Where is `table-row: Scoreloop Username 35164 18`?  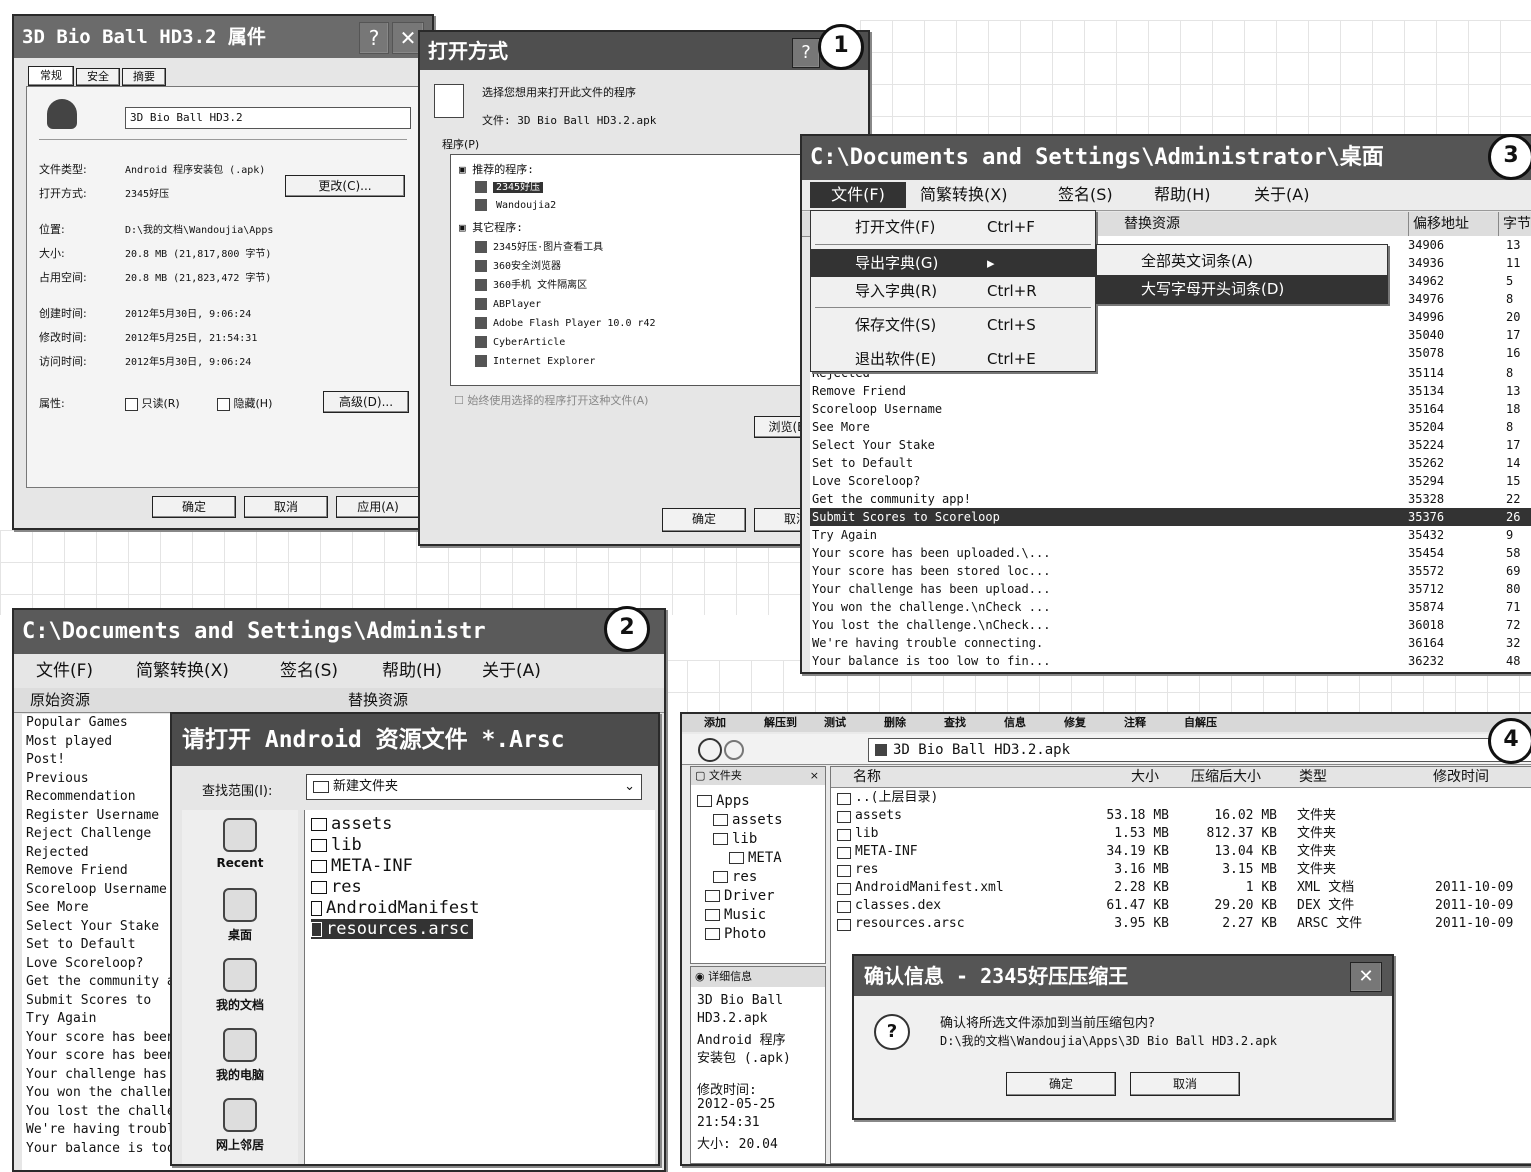
table-row: Scoreloop Username 35164 18 is located at coordinates (1170, 409).